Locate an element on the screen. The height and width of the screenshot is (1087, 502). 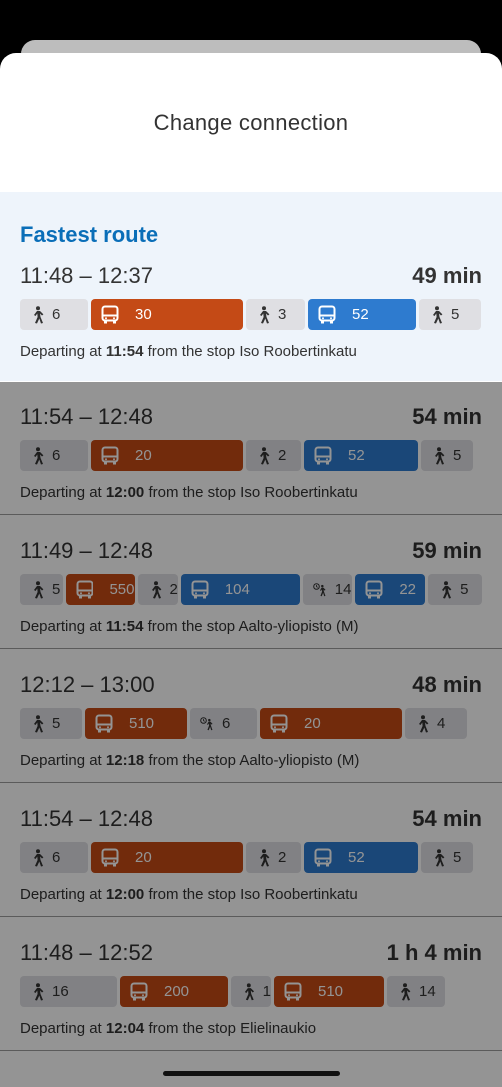
duration: 59 min is located at coordinates (447, 550).